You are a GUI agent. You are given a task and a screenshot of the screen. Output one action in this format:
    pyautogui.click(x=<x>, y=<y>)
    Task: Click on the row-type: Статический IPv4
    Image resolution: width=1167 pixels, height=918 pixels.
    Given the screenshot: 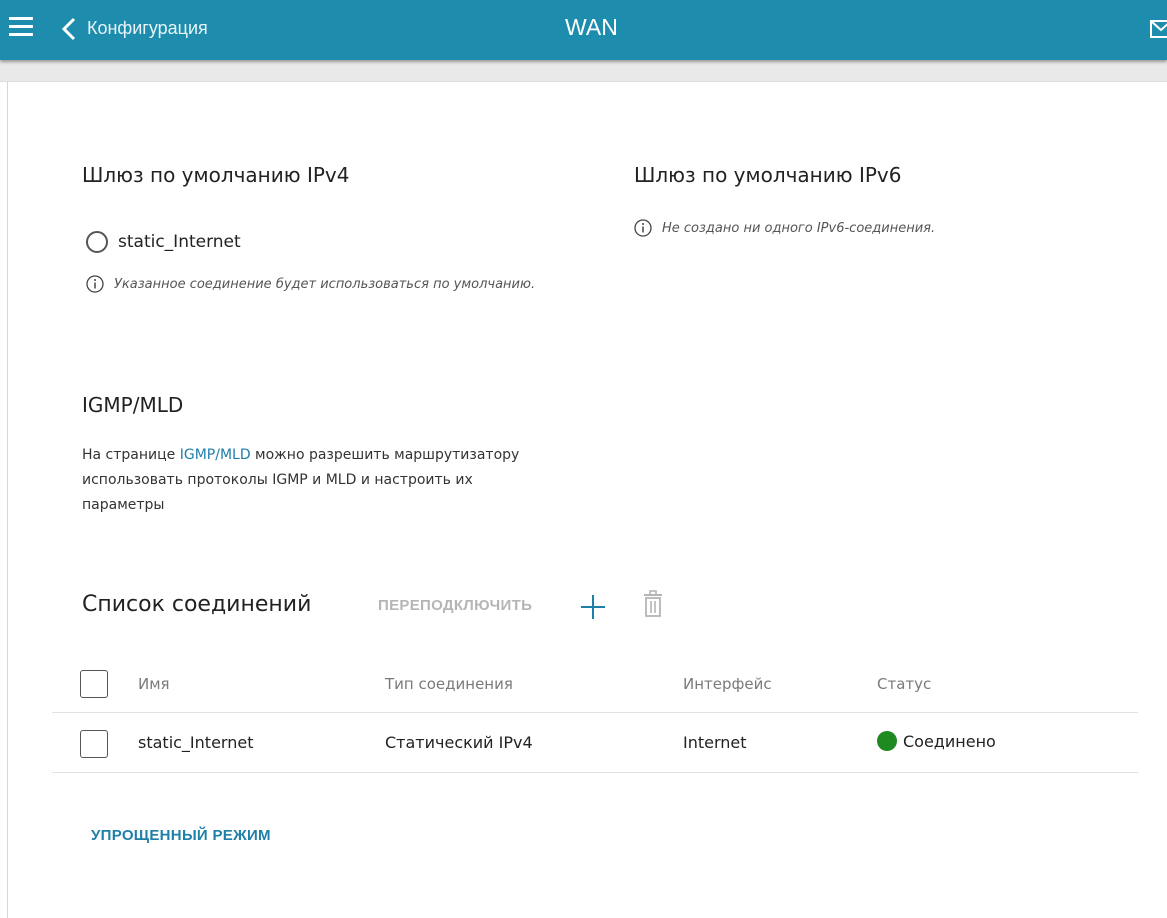 What is the action you would take?
    pyautogui.click(x=459, y=742)
    